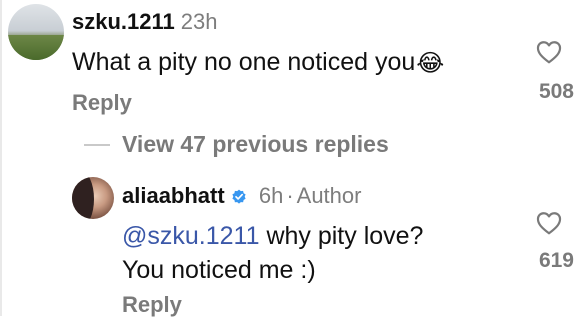  Describe the element at coordinates (329, 195) in the screenshot. I see `author-label: Author` at that location.